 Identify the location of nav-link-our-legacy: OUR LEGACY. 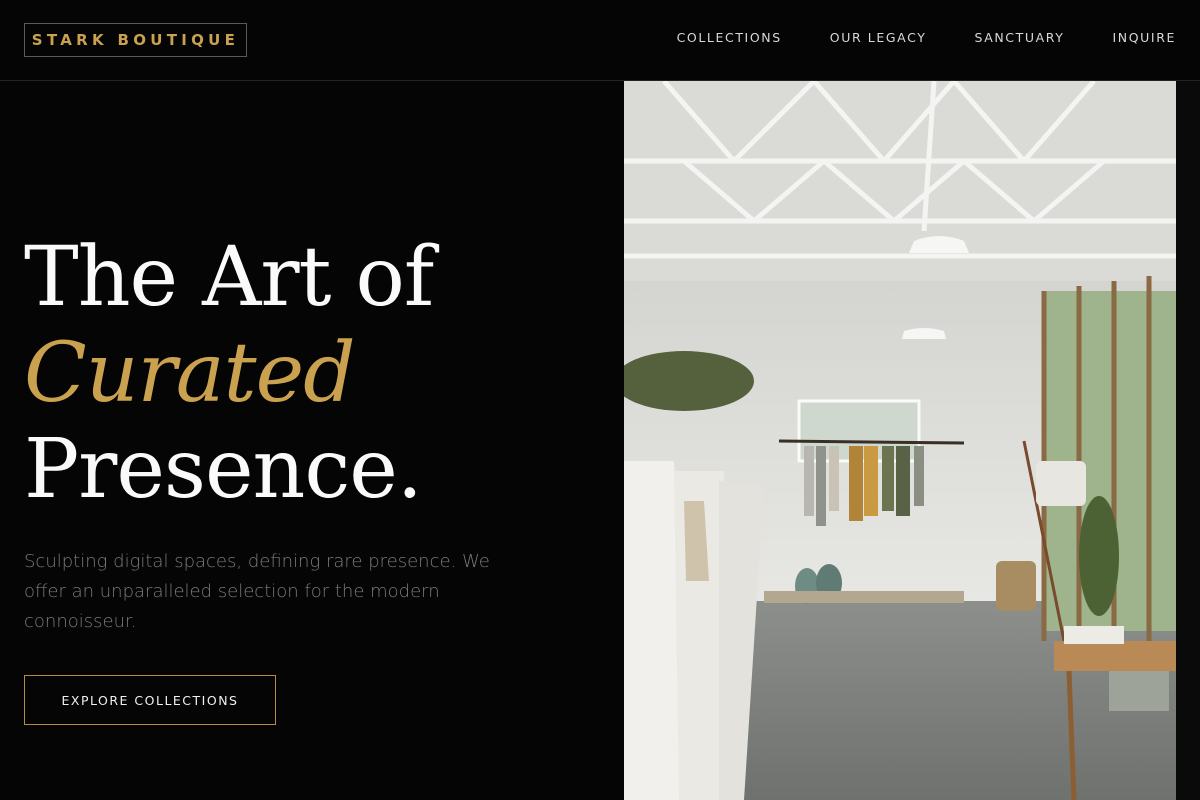
(878, 37).